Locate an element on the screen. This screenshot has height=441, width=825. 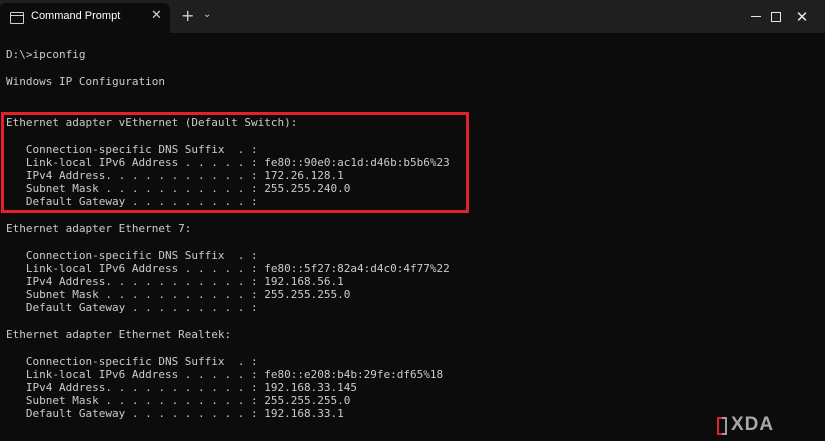
xda-watermark: XDA is located at coordinates (745, 425).